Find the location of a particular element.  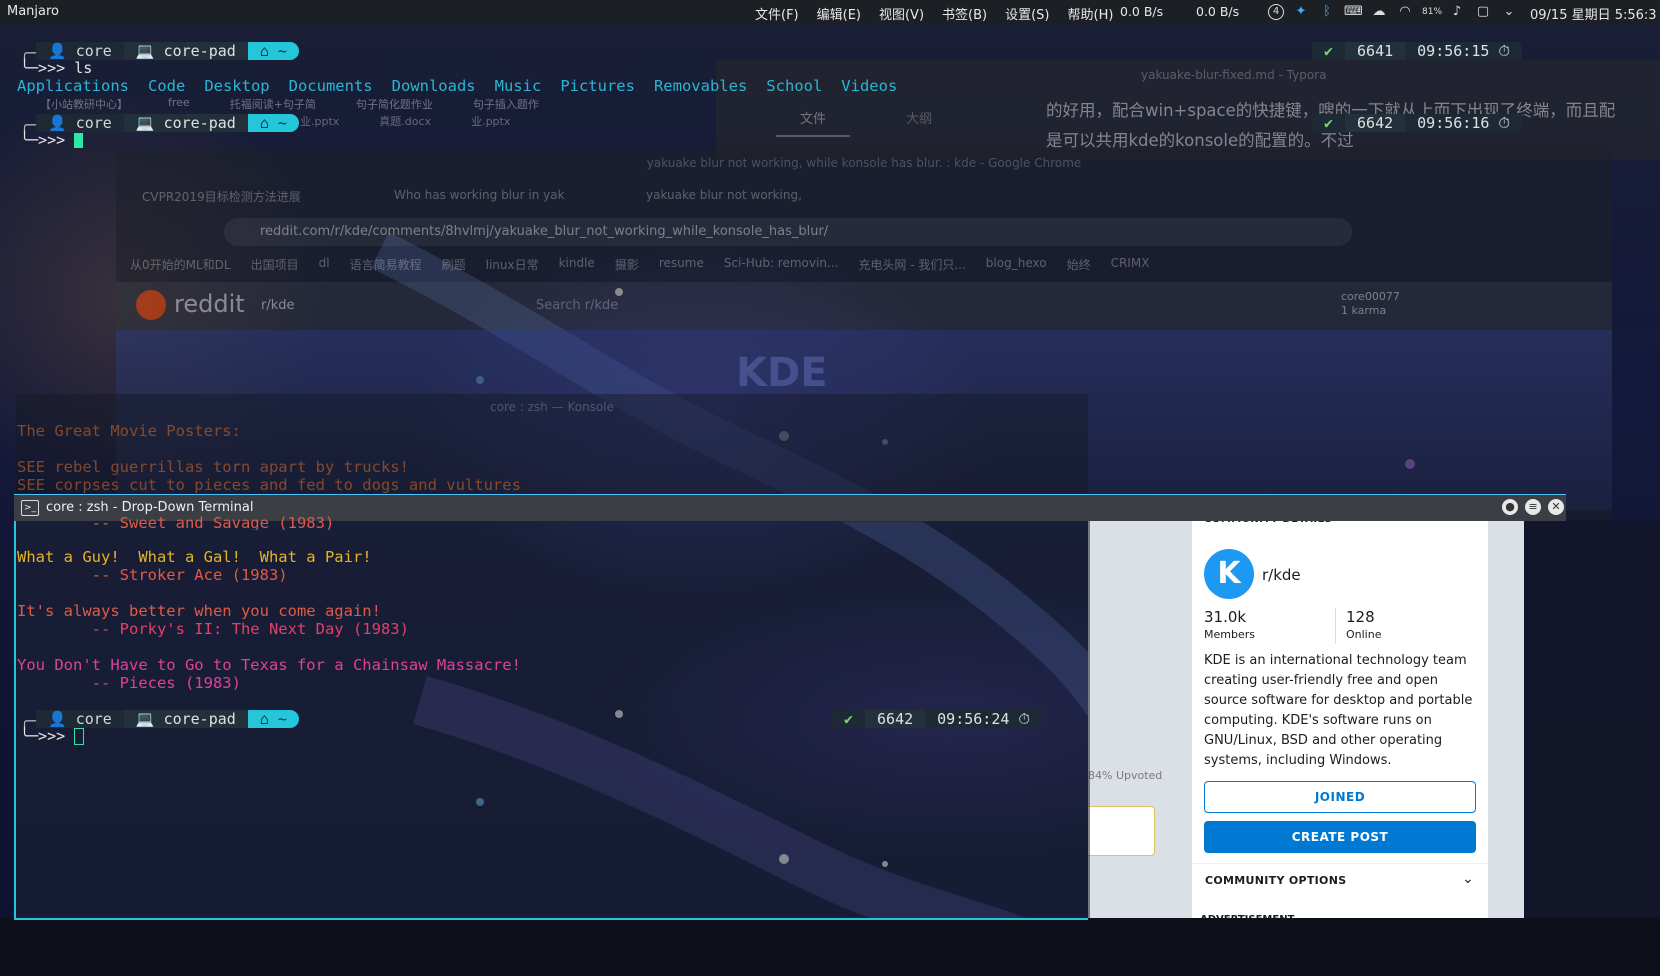

ls-item: Documents is located at coordinates (330, 86).